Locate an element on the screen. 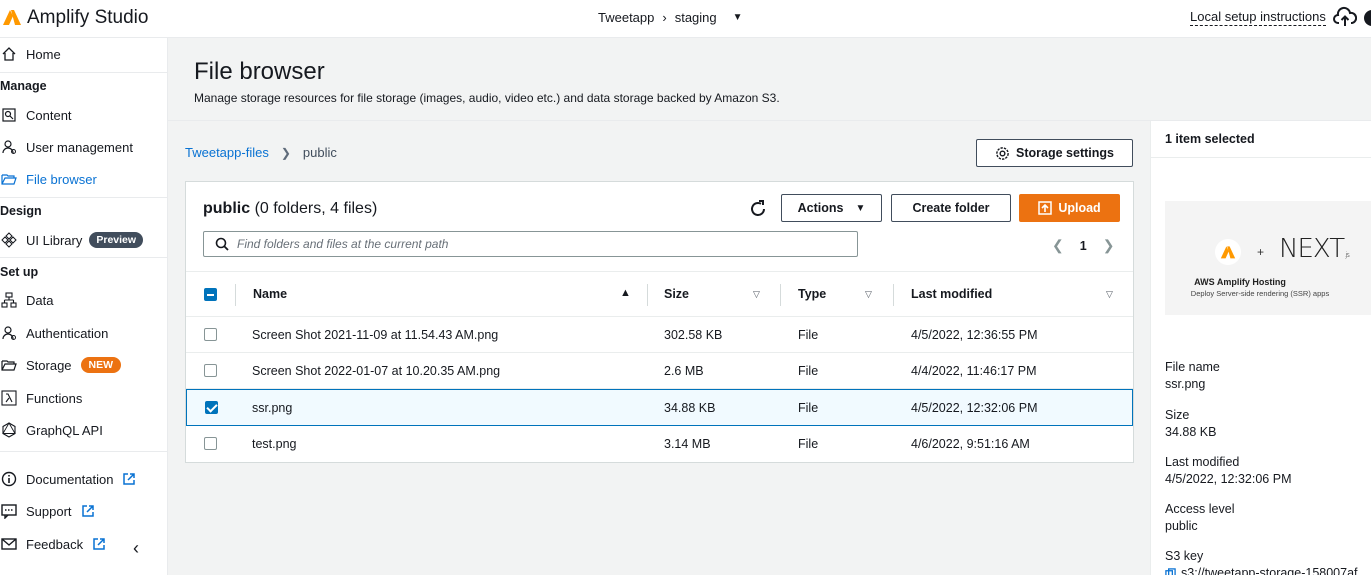  mail-icon is located at coordinates (9, 544).